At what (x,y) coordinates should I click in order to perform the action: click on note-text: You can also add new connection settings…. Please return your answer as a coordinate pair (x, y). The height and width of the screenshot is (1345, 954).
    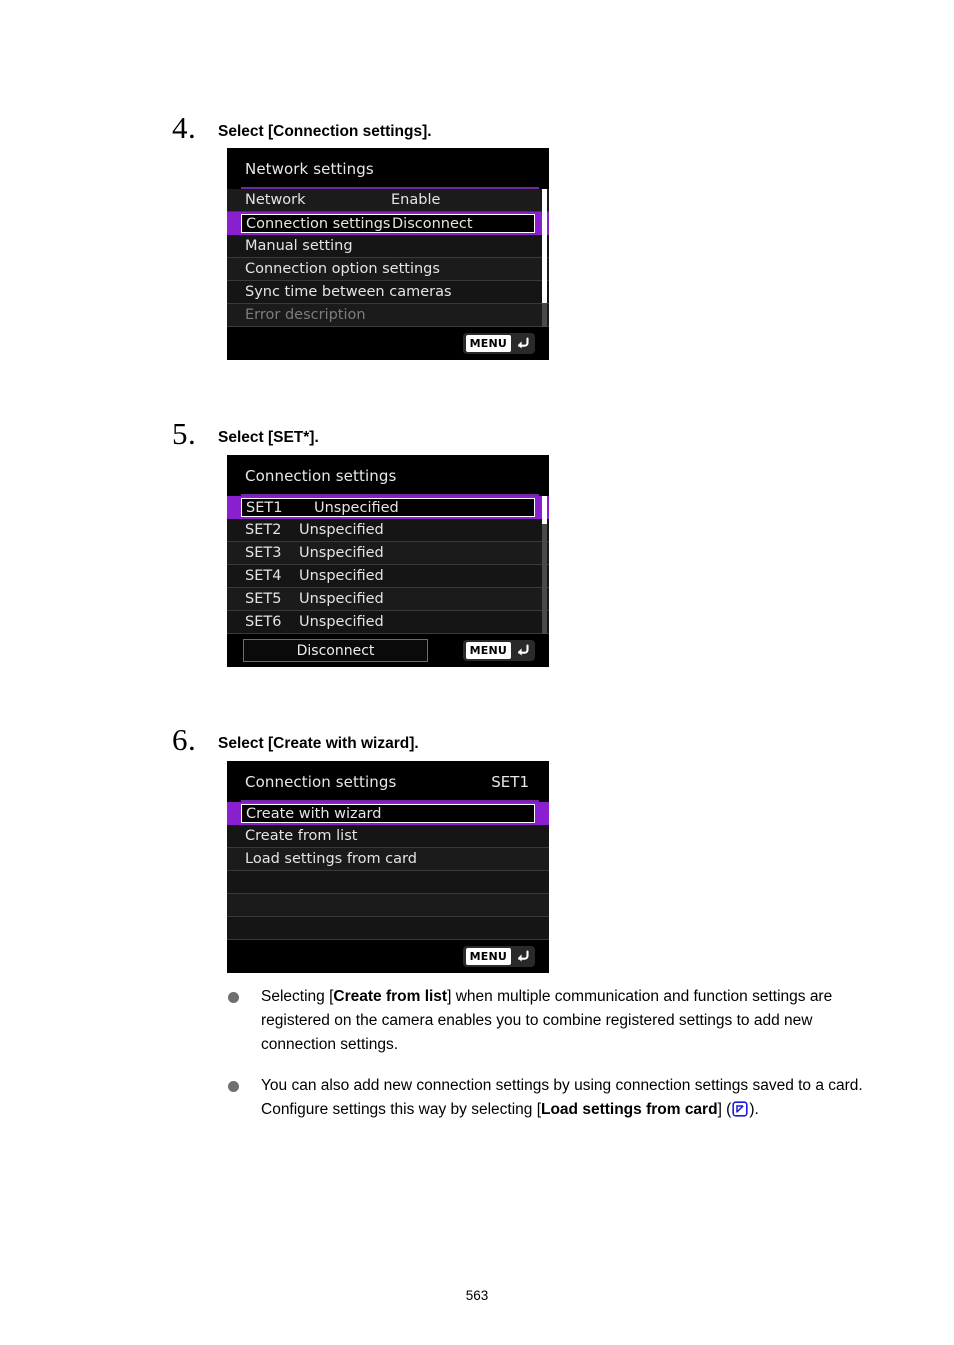
    Looking at the image, I should click on (562, 1097).